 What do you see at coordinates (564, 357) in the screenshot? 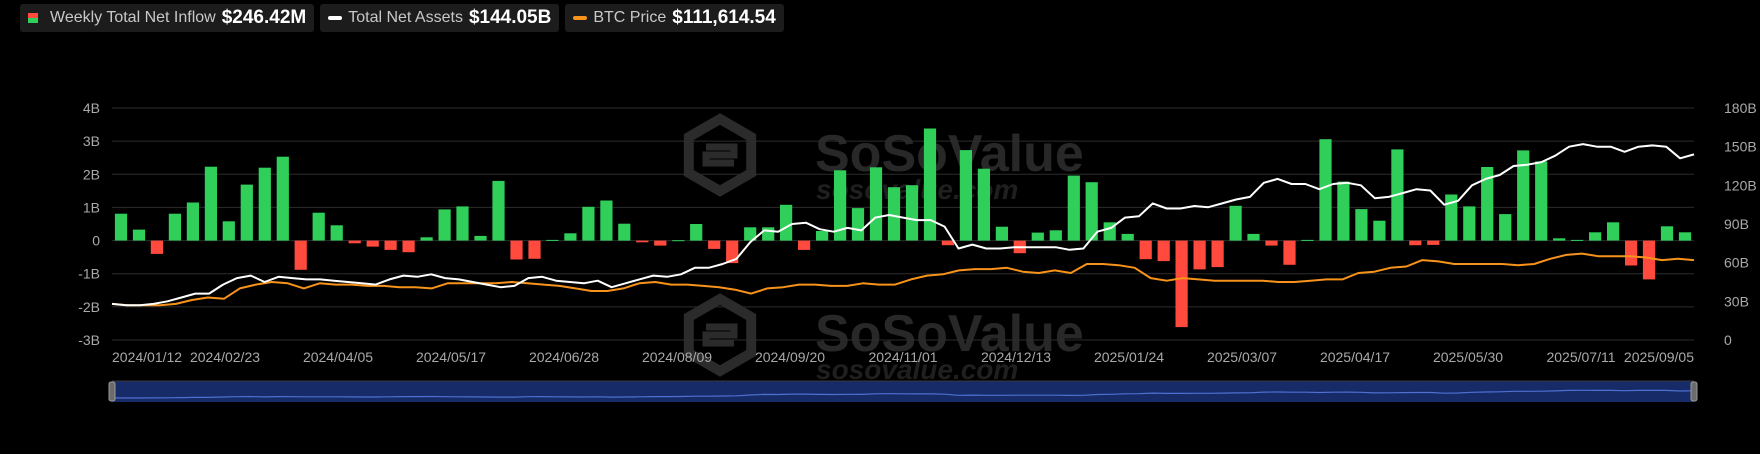
I see `x-tick-label: 2024/06/28` at bounding box center [564, 357].